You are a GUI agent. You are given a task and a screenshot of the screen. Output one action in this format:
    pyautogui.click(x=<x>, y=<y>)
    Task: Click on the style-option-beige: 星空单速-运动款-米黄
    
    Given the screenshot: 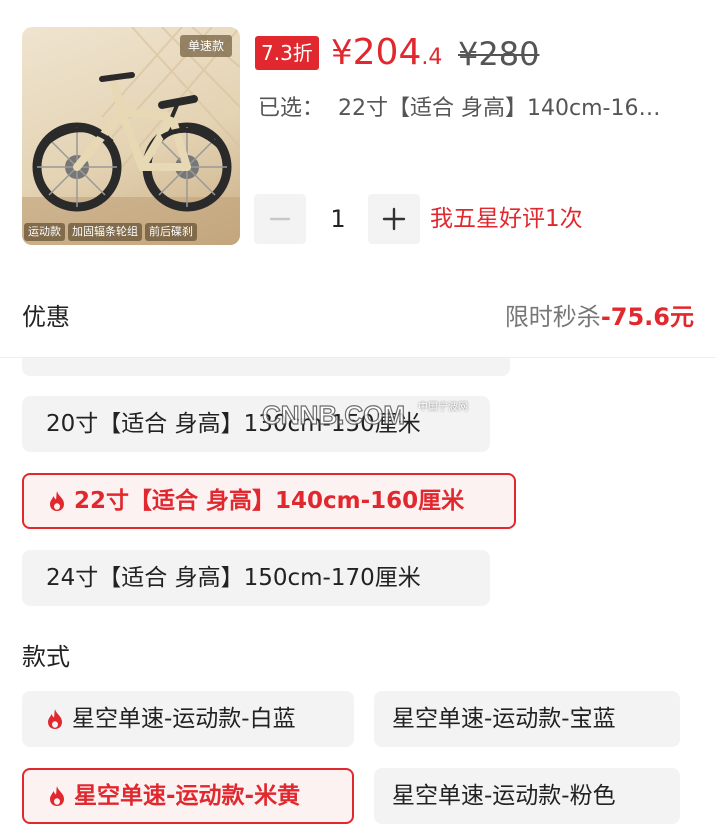 What is the action you would take?
    pyautogui.click(x=188, y=796)
    